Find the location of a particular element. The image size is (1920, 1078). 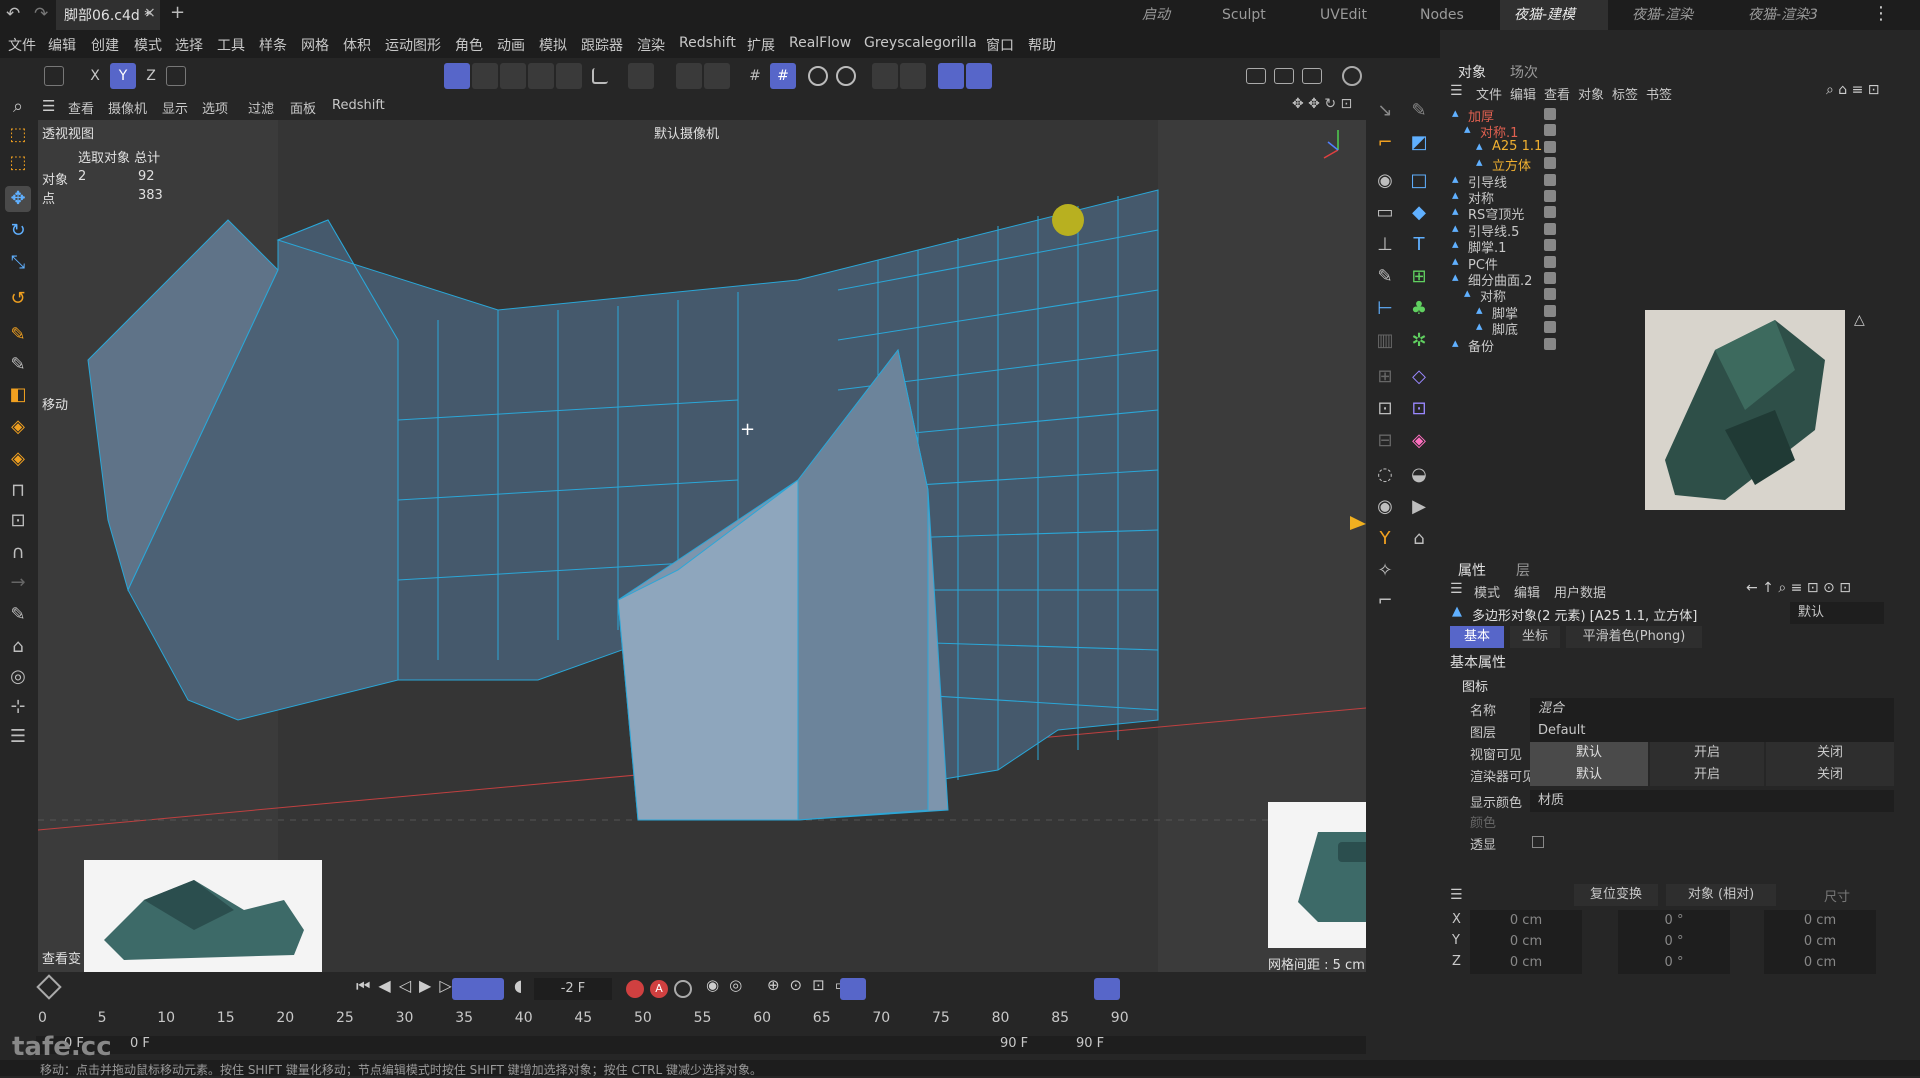

rotation-field: 0 ° is located at coordinates (1674, 942).